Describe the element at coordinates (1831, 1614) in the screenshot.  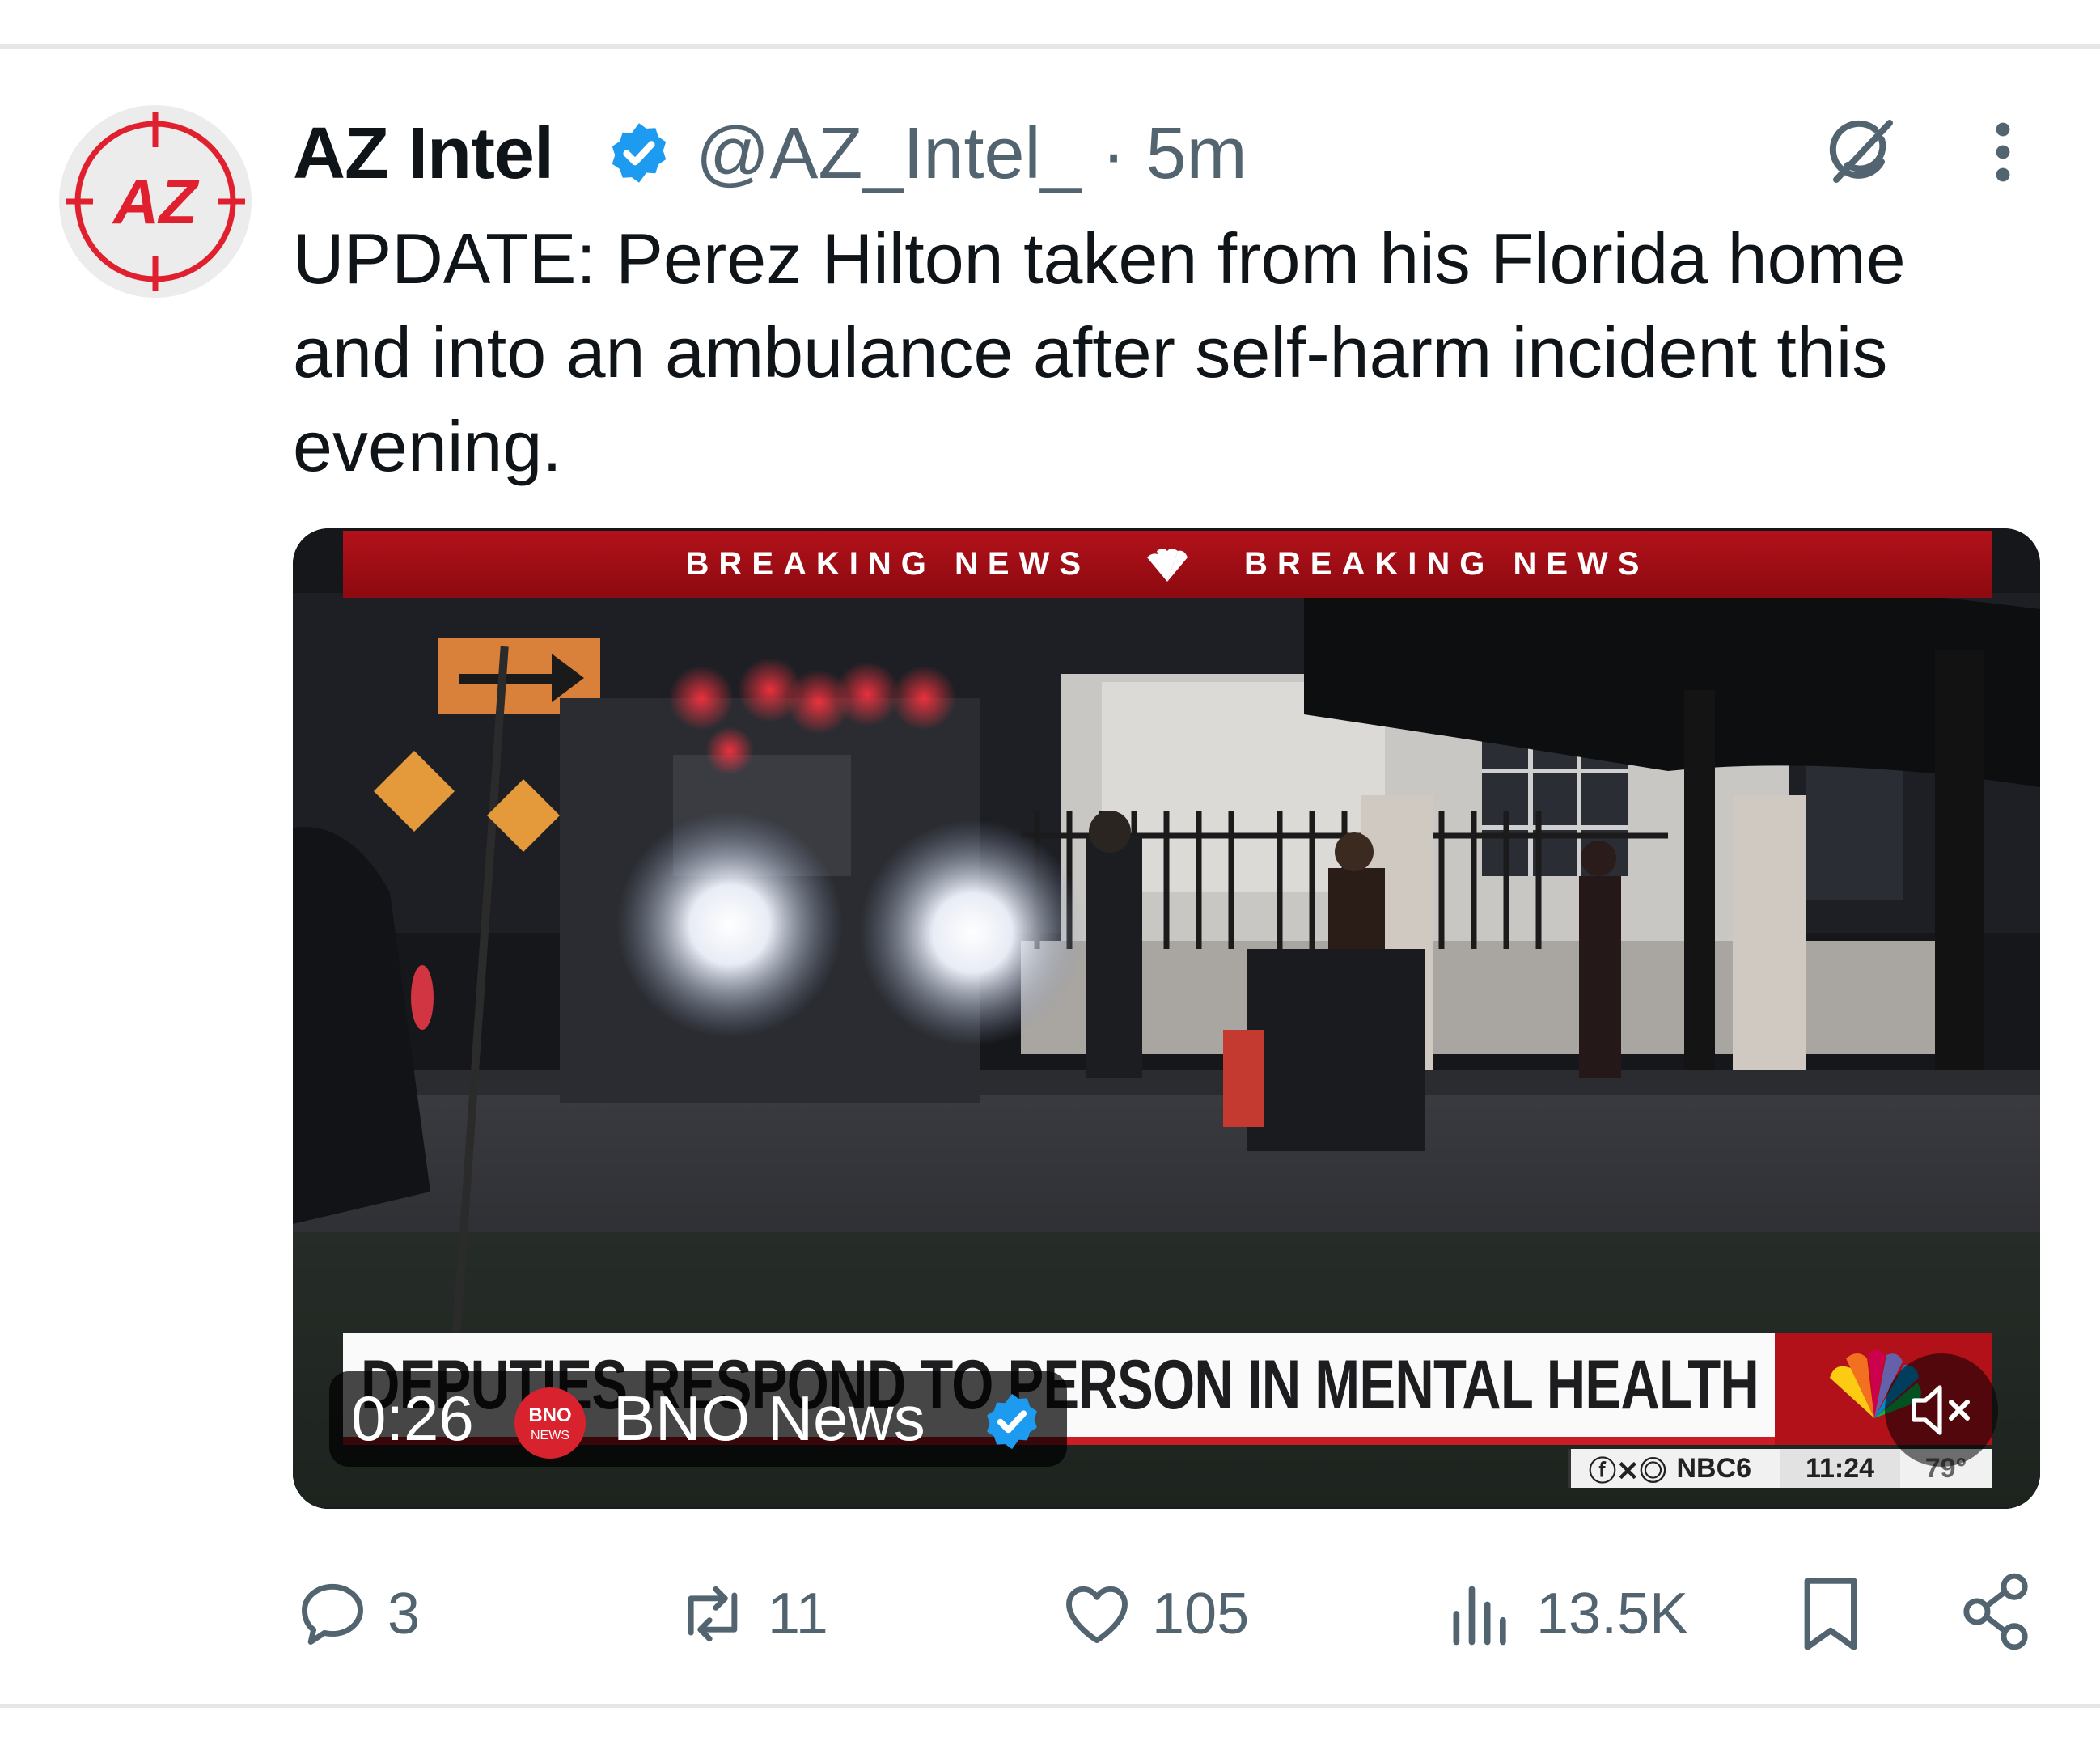
I see `bookmark-icon` at that location.